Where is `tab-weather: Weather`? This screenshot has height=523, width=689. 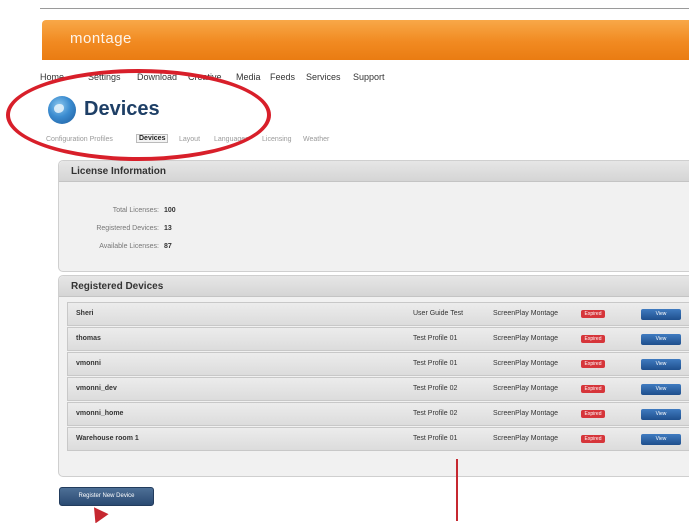 tab-weather: Weather is located at coordinates (316, 139).